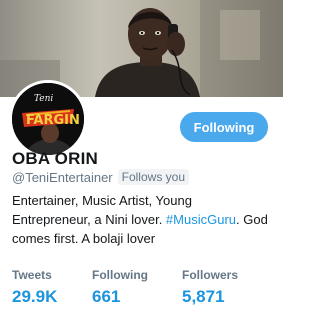 The image size is (320, 320). Describe the element at coordinates (153, 177) in the screenshot. I see `follows-you-badge: Follows you` at that location.